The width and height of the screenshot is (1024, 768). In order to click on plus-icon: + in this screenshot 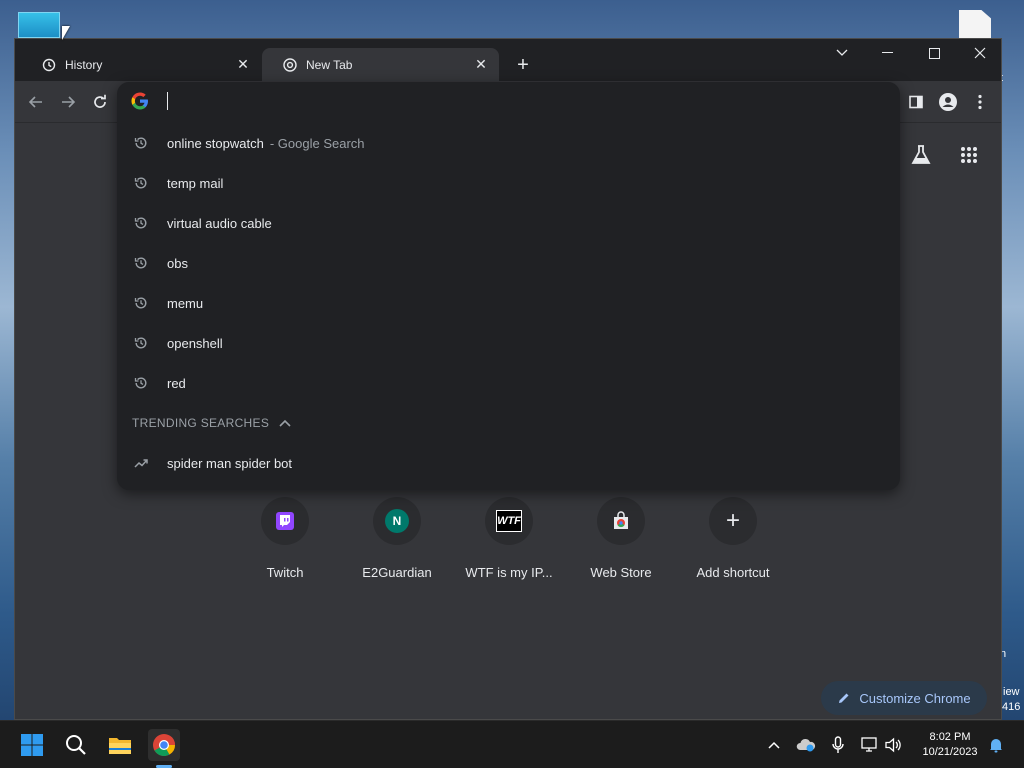, I will do `click(733, 521)`.